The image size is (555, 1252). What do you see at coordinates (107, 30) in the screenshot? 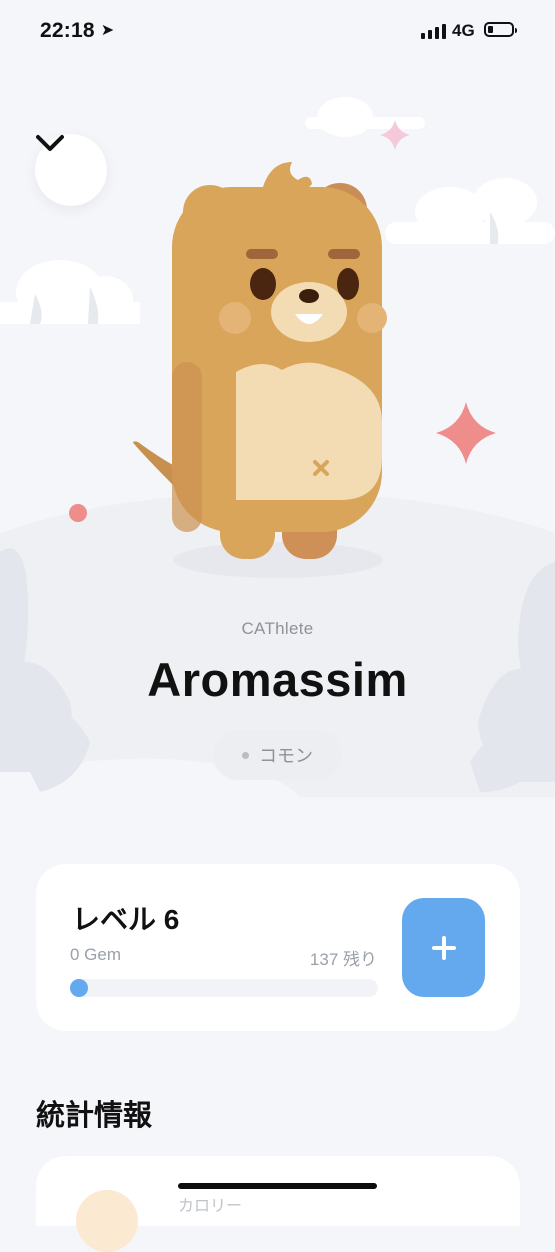
I see `location-arrow-icon: ➤` at bounding box center [107, 30].